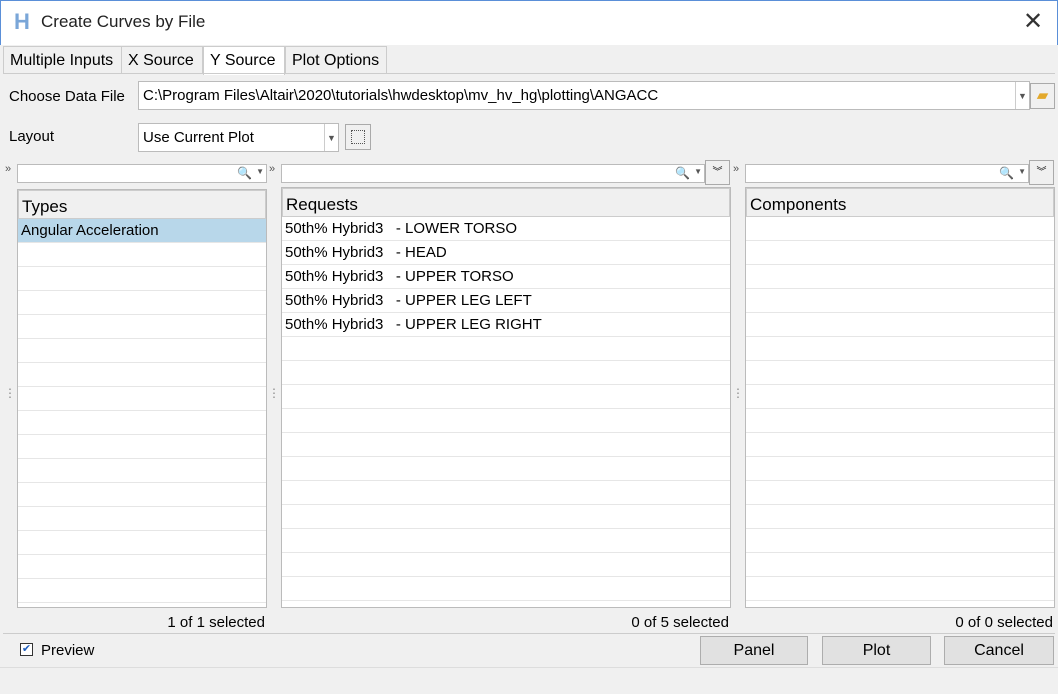 The width and height of the screenshot is (1058, 694). What do you see at coordinates (529, 667) in the screenshot?
I see `status-bar-divider` at bounding box center [529, 667].